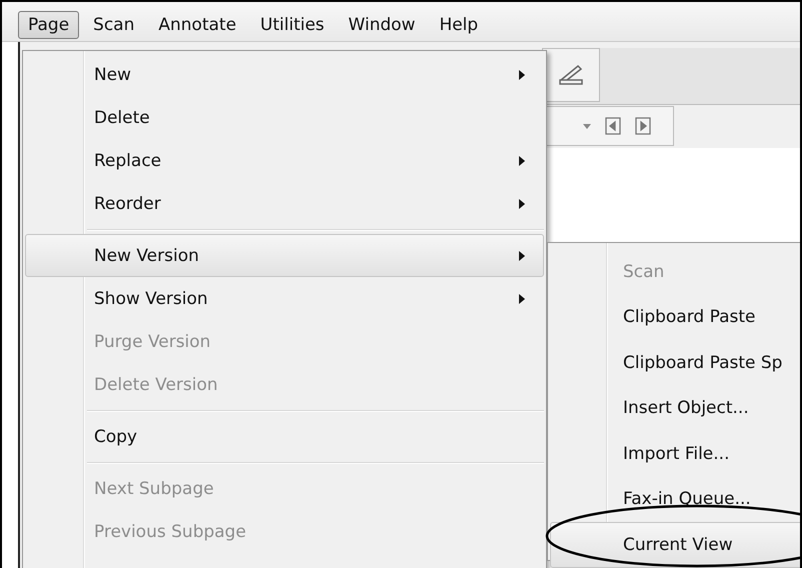 Image resolution: width=802 pixels, height=568 pixels. Describe the element at coordinates (284, 160) in the screenshot. I see `menu-item: Replace` at that location.